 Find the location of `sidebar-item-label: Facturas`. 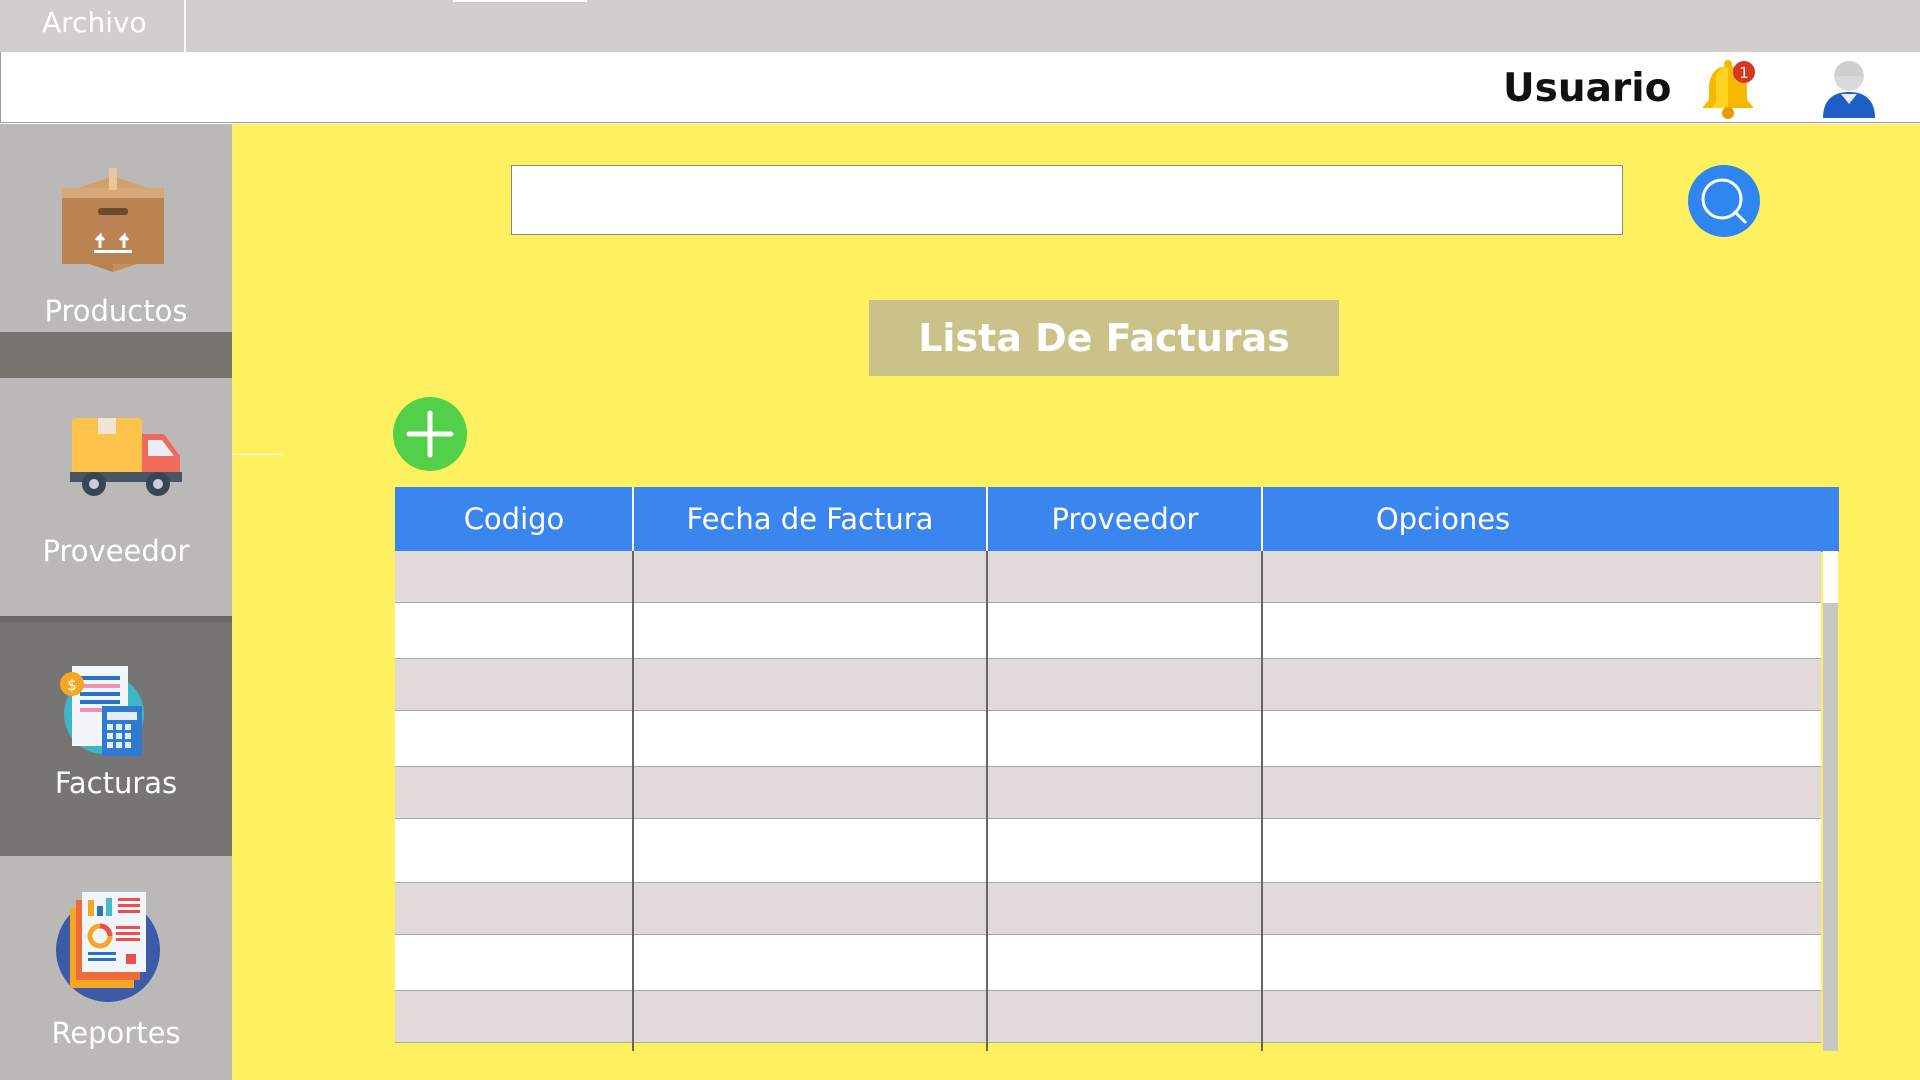

sidebar-item-label: Facturas is located at coordinates (116, 783).